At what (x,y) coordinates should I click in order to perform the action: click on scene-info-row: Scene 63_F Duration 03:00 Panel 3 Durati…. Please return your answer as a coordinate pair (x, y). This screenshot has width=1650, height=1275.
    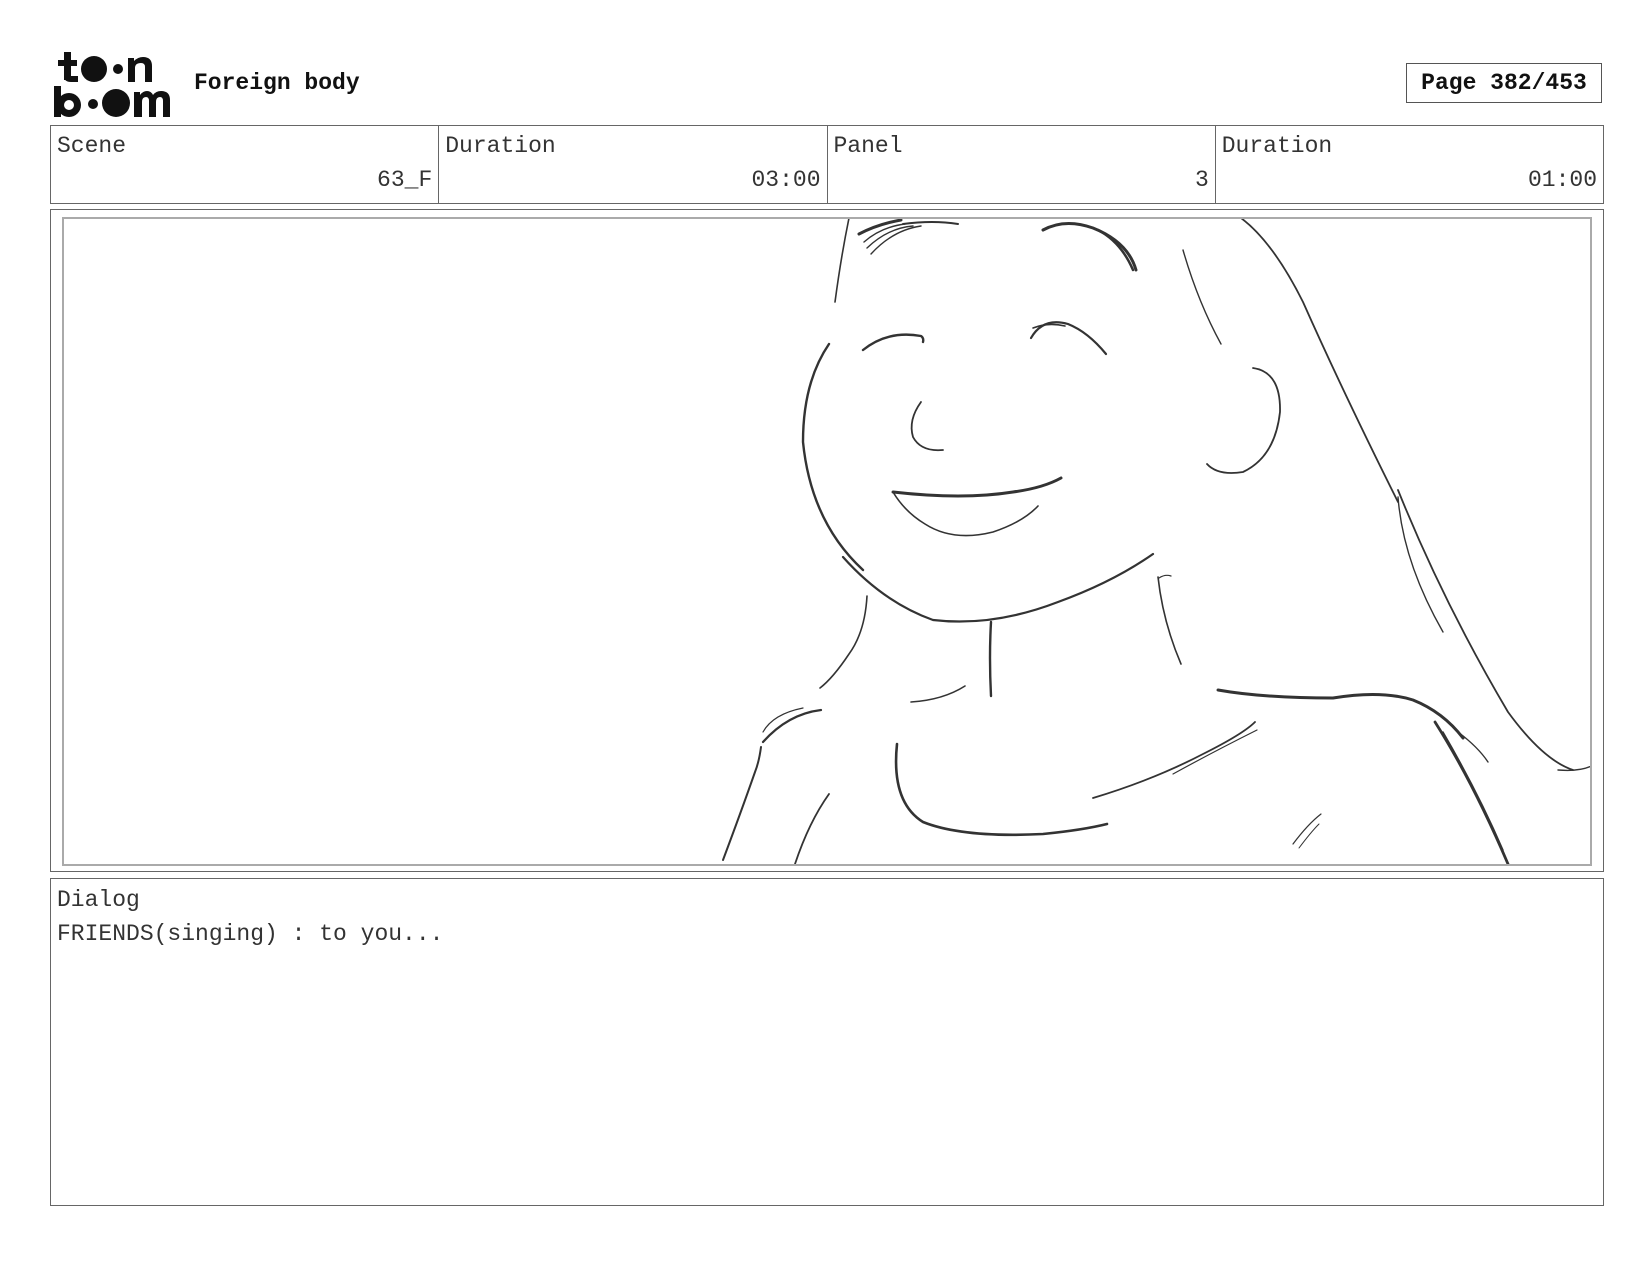
    Looking at the image, I should click on (827, 164).